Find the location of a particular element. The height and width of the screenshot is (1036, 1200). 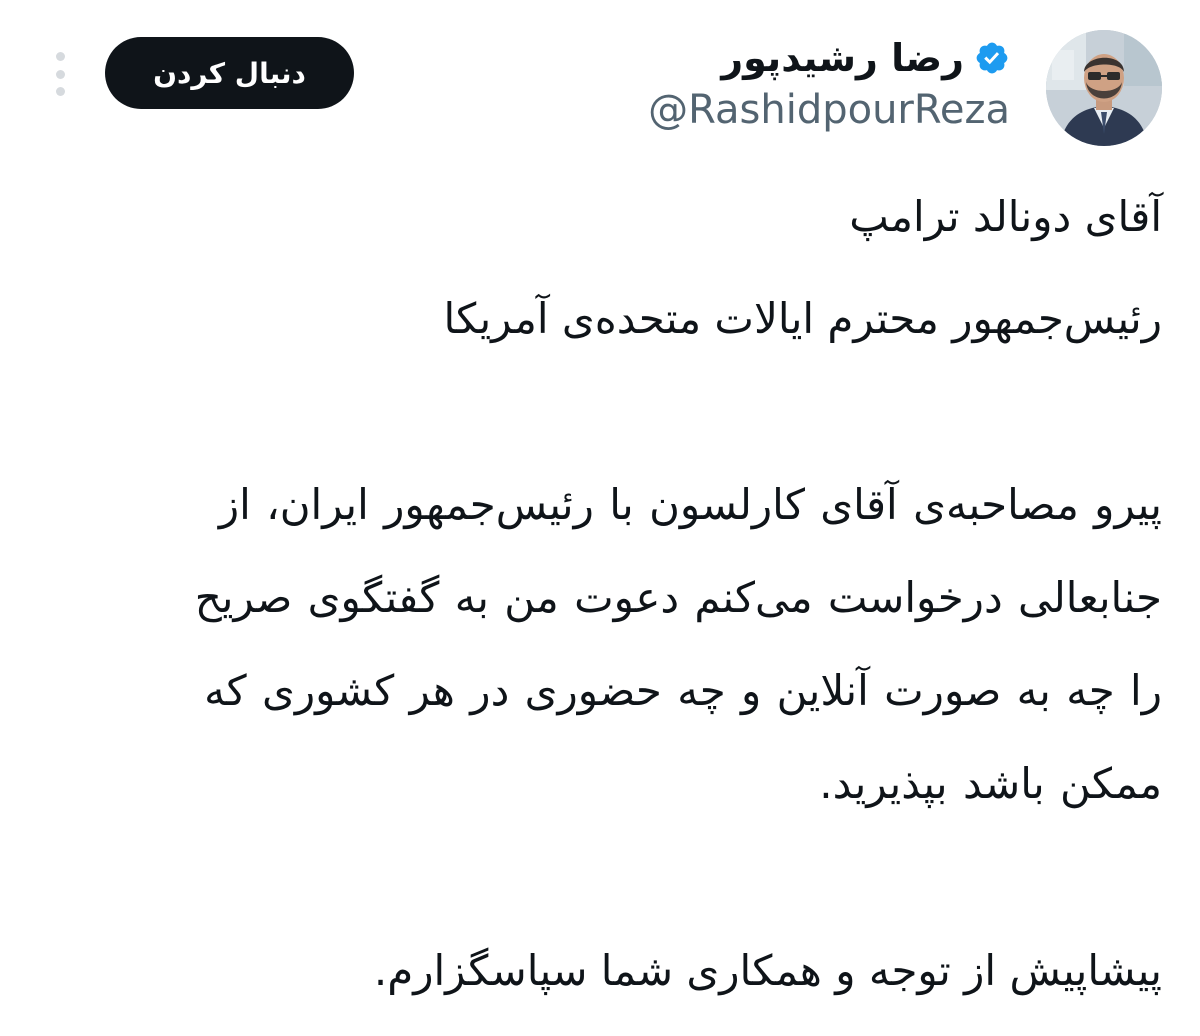

tweet-text-line: رئیس‌جمهور محترم ایالات متحده‌ی آمریکا is located at coordinates (802, 318).